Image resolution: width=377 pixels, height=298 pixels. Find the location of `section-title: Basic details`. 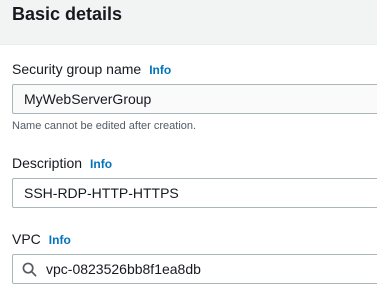

section-title: Basic details is located at coordinates (67, 14).